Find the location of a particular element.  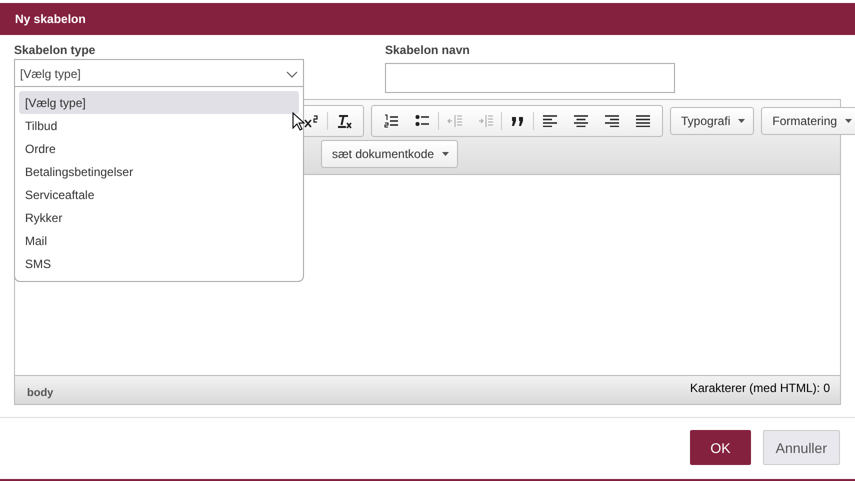

toolbar-dropdown: sæt dokumentkode is located at coordinates (389, 154).